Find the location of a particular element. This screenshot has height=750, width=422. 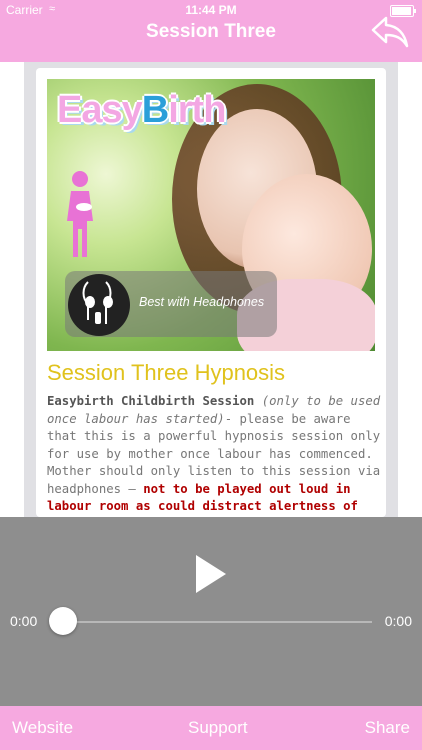

support-button: Support is located at coordinates (218, 728).